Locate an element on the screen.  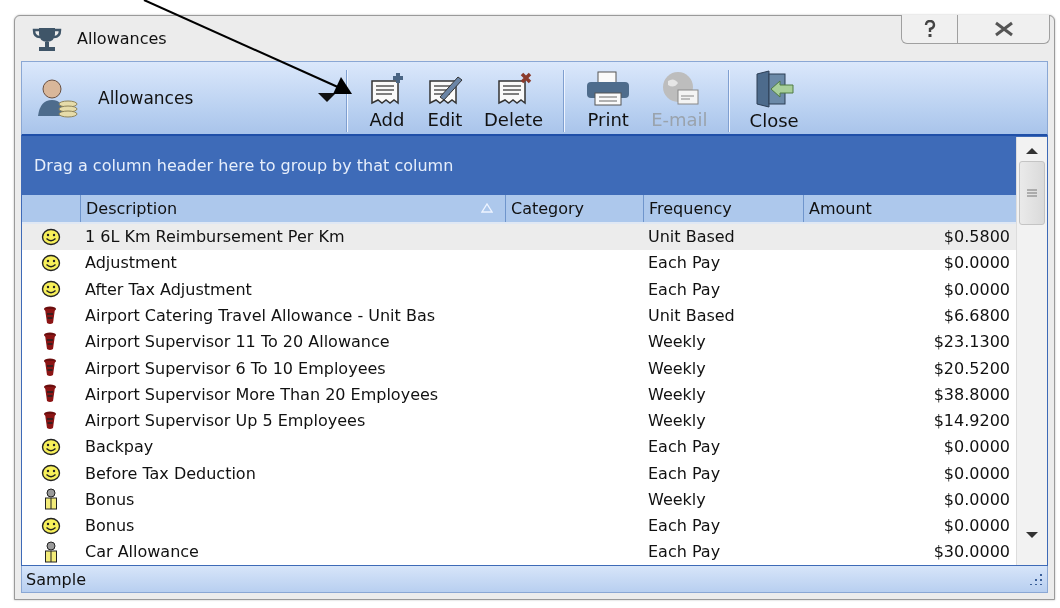
table-cell-text: Airport Supervisor 11 To 20 Allowance is located at coordinates (237, 342).